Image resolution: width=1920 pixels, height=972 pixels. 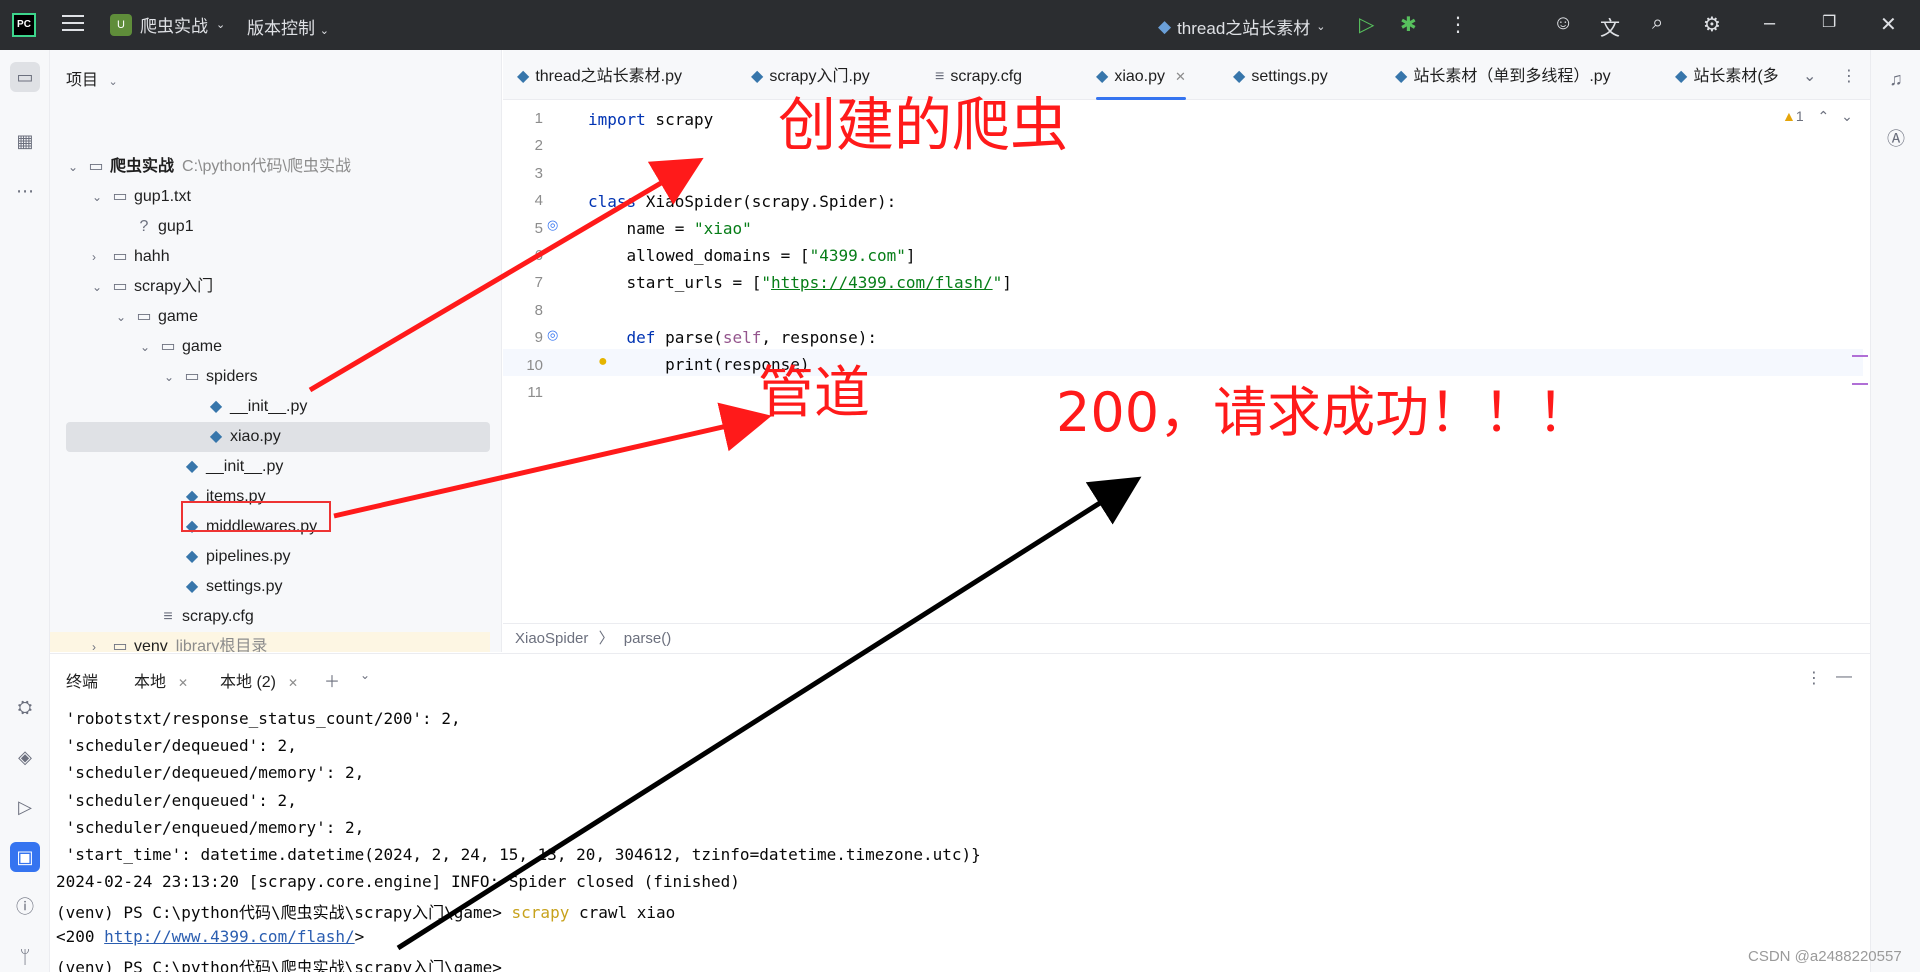 What do you see at coordinates (1825, 956) in the screenshot?
I see `watermark: CSDN @a2488220557` at bounding box center [1825, 956].